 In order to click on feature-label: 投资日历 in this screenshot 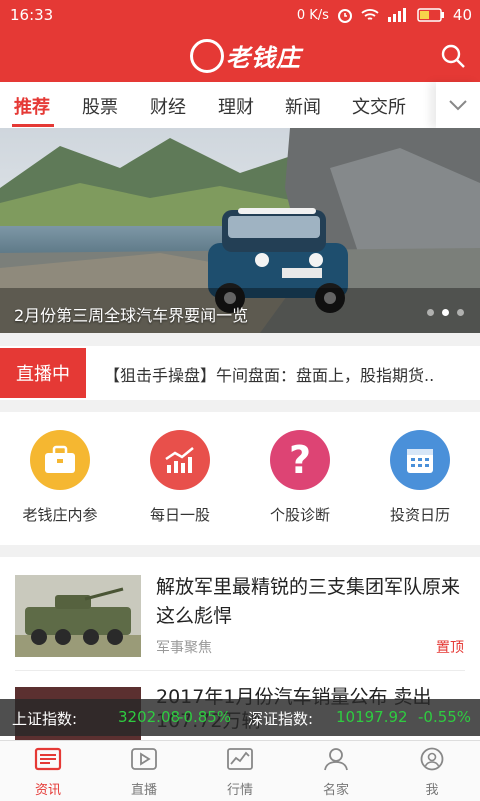, I will do `click(419, 515)`.